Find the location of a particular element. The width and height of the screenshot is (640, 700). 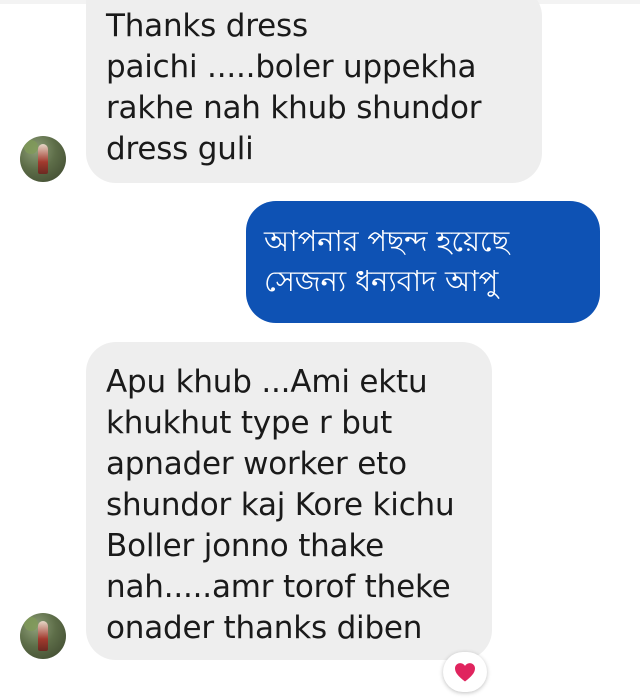

message-line: dress guli is located at coordinates (180, 149).